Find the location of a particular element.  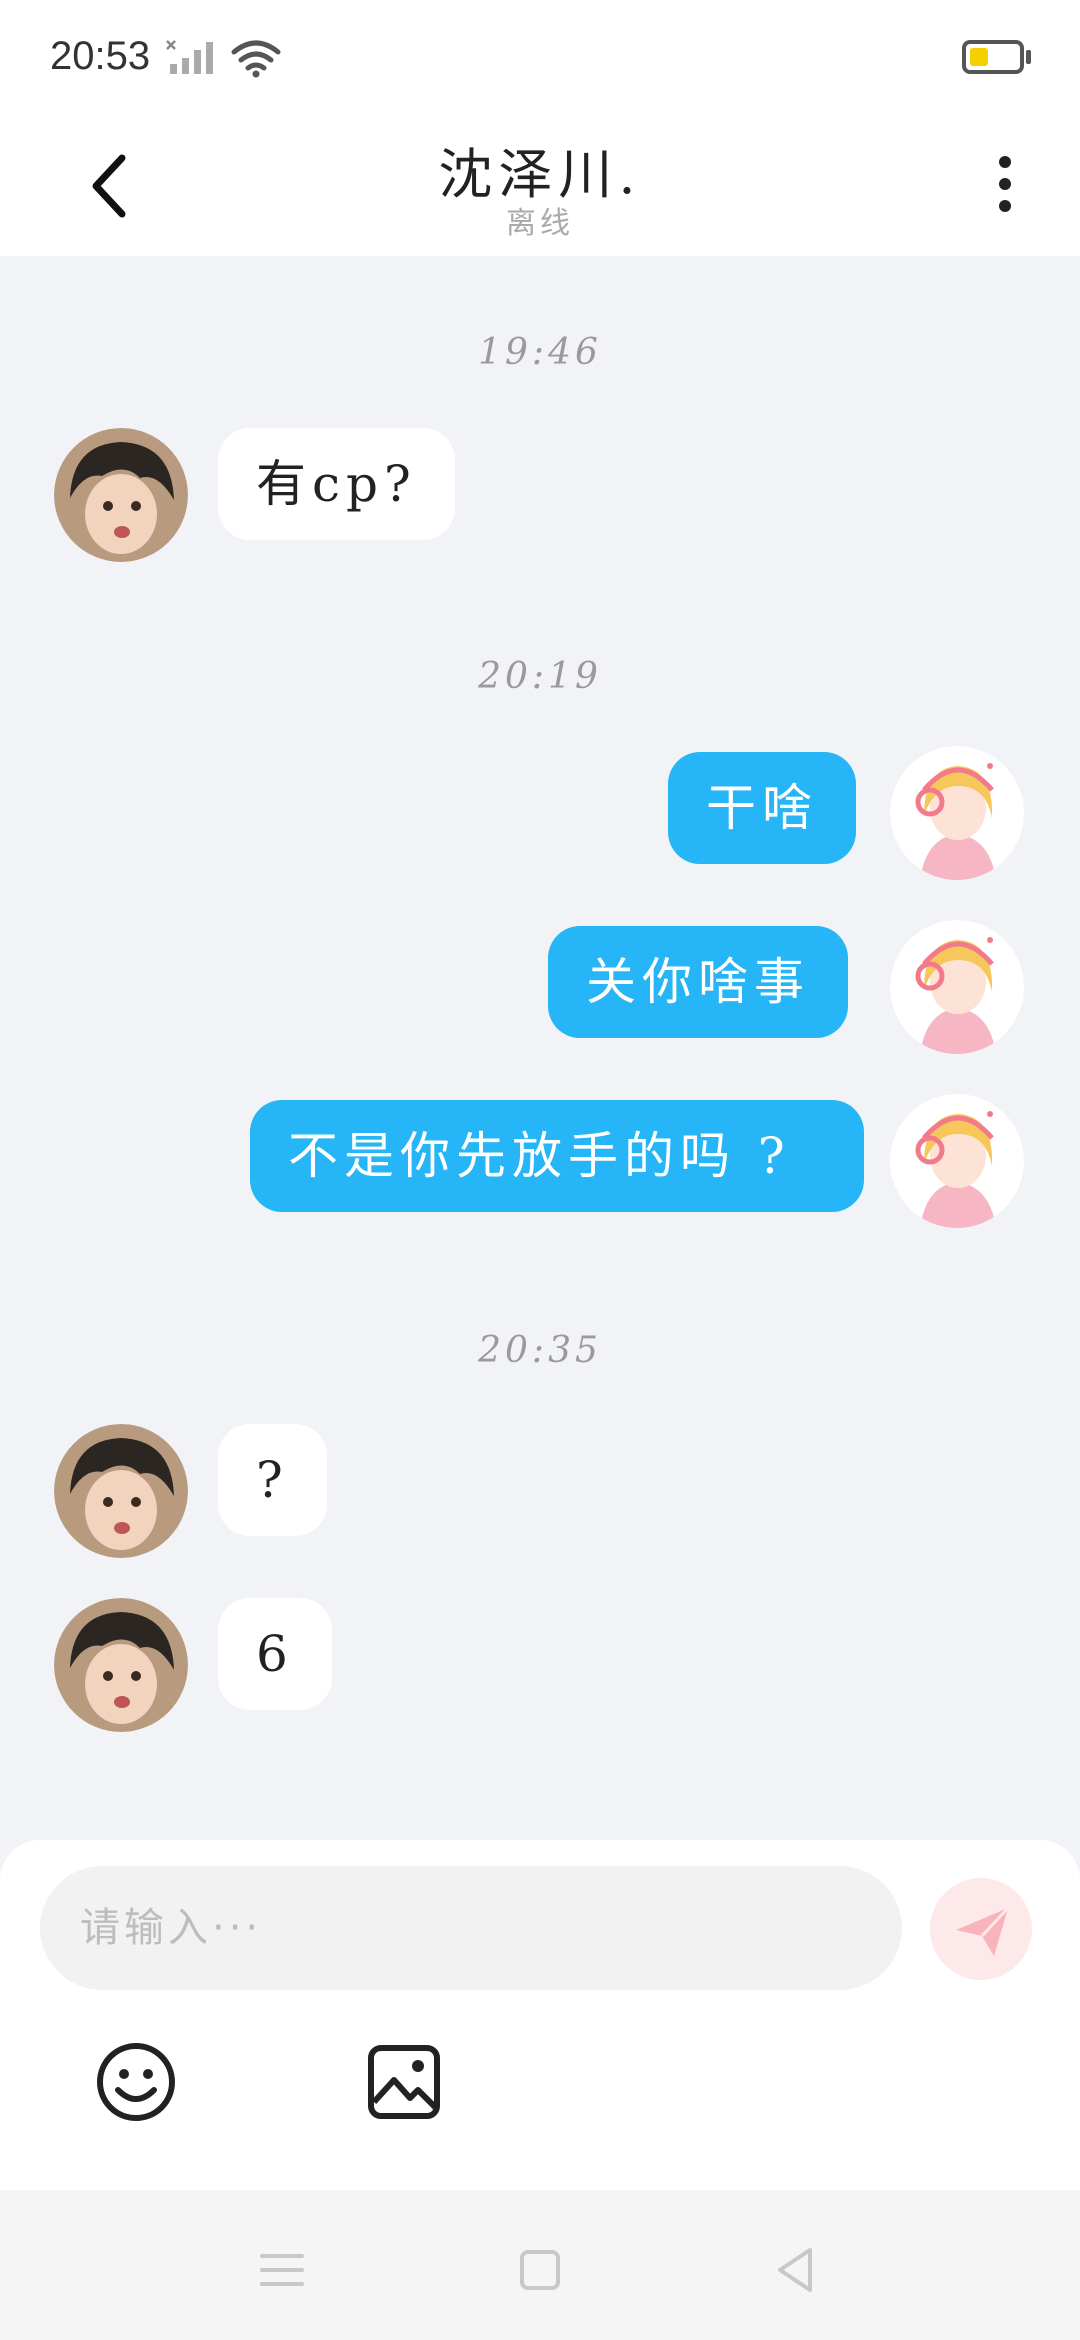

battery-low-icon is located at coordinates (993, 57).